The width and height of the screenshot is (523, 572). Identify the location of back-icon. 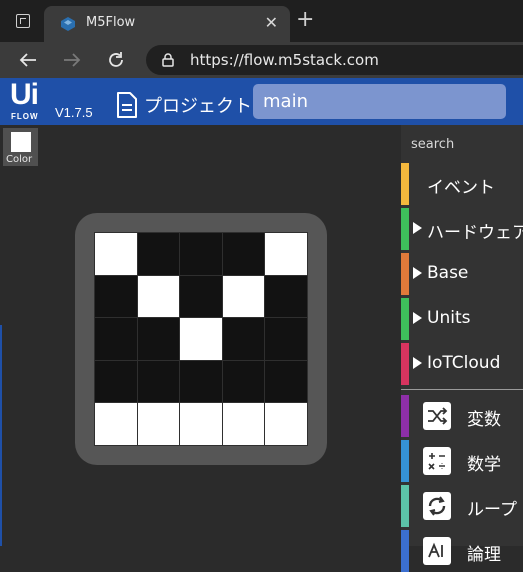
(28, 60).